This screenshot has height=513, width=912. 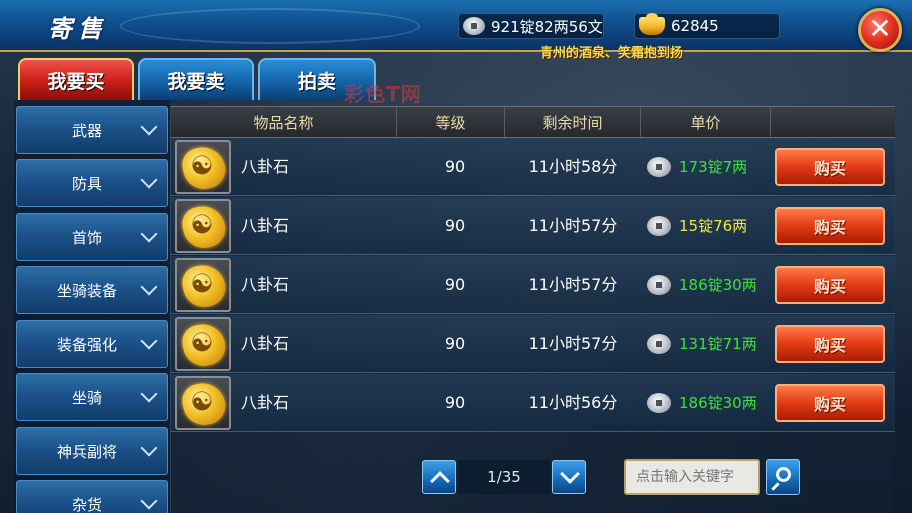 I want to click on category-mounts: 坐骑, so click(x=92, y=397).